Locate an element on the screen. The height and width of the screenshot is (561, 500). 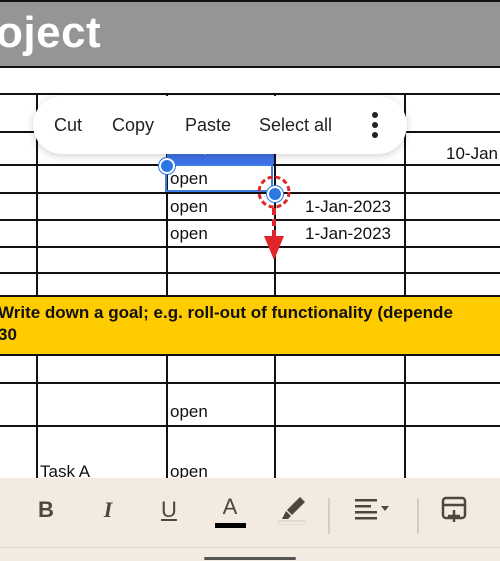
formatting-toolbar: B I U A is located at coordinates (250, 519).